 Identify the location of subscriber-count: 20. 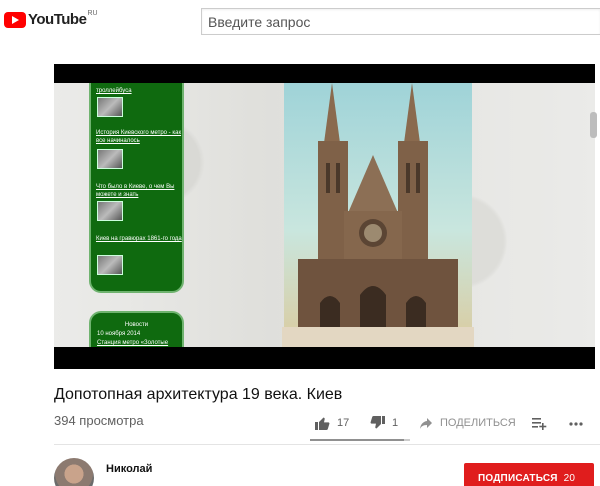
(569, 478).